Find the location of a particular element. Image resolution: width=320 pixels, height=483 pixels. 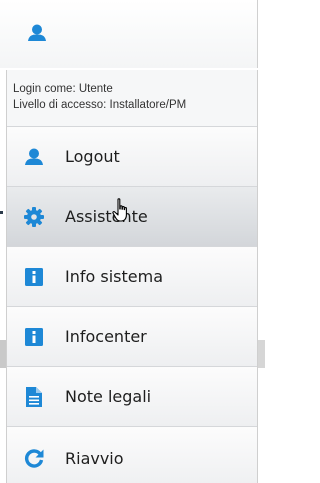

document-icon is located at coordinates (34, 397).